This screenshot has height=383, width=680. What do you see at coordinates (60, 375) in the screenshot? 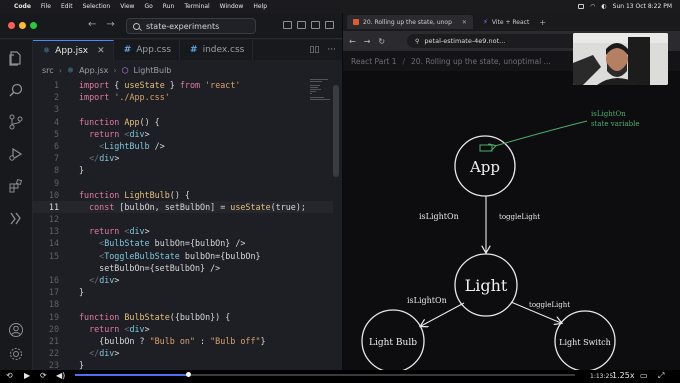
I see `volume-icon: ◀)` at bounding box center [60, 375].